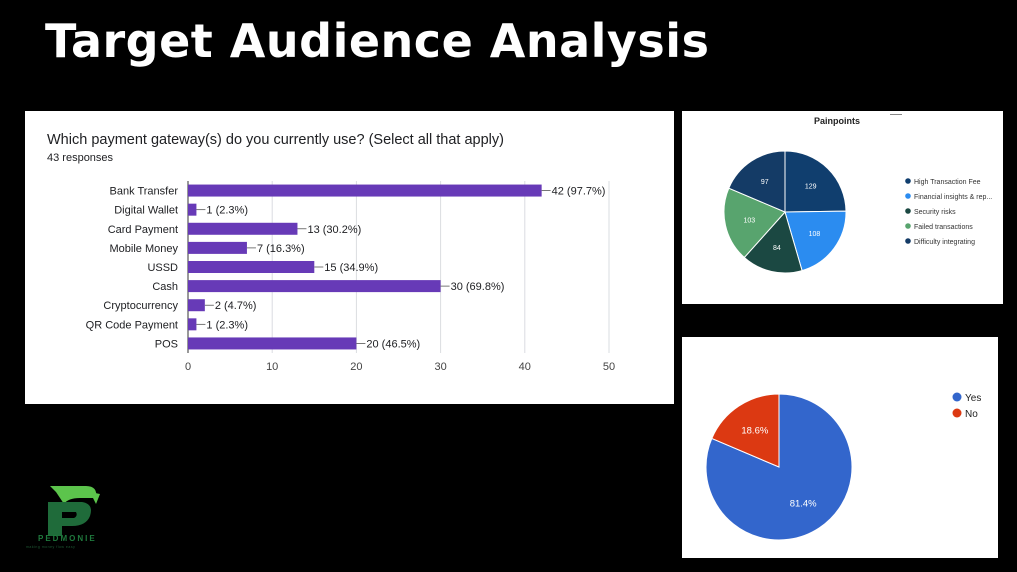 Image resolution: width=1017 pixels, height=572 pixels. Describe the element at coordinates (971, 414) in the screenshot. I see `legend-label: No` at that location.